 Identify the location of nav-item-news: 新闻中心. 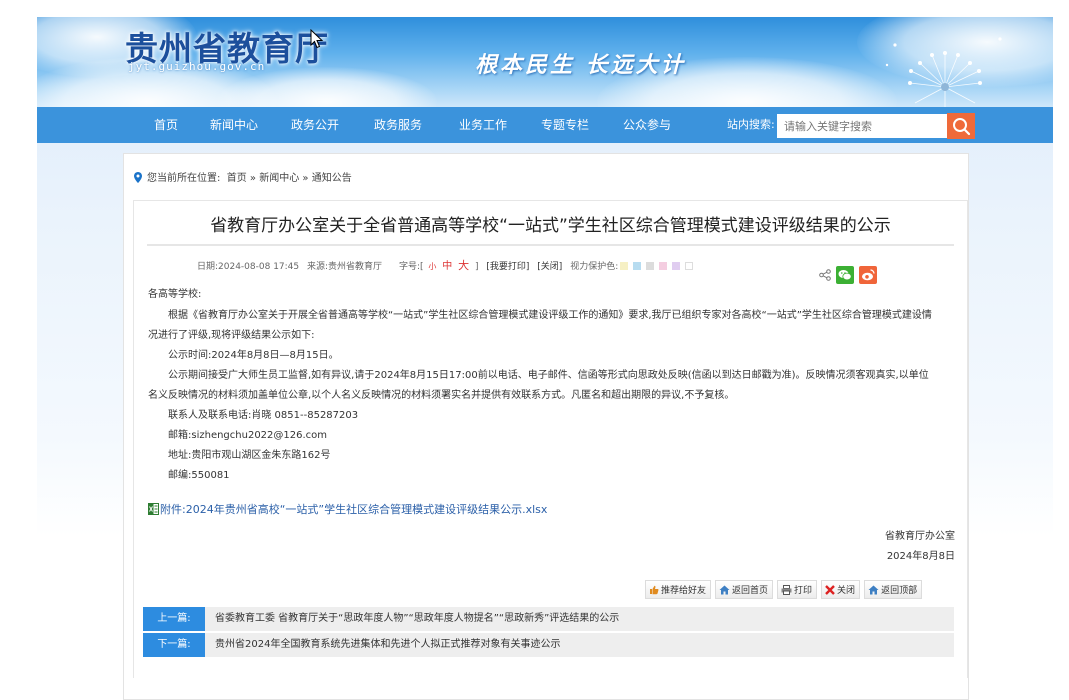
(234, 125).